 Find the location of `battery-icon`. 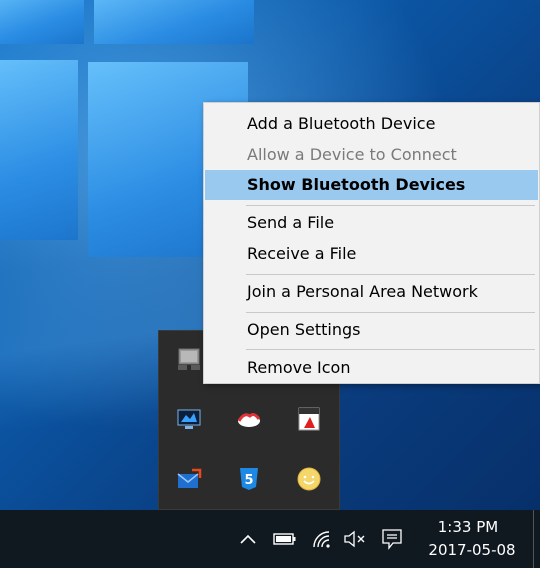

battery-icon is located at coordinates (285, 539).